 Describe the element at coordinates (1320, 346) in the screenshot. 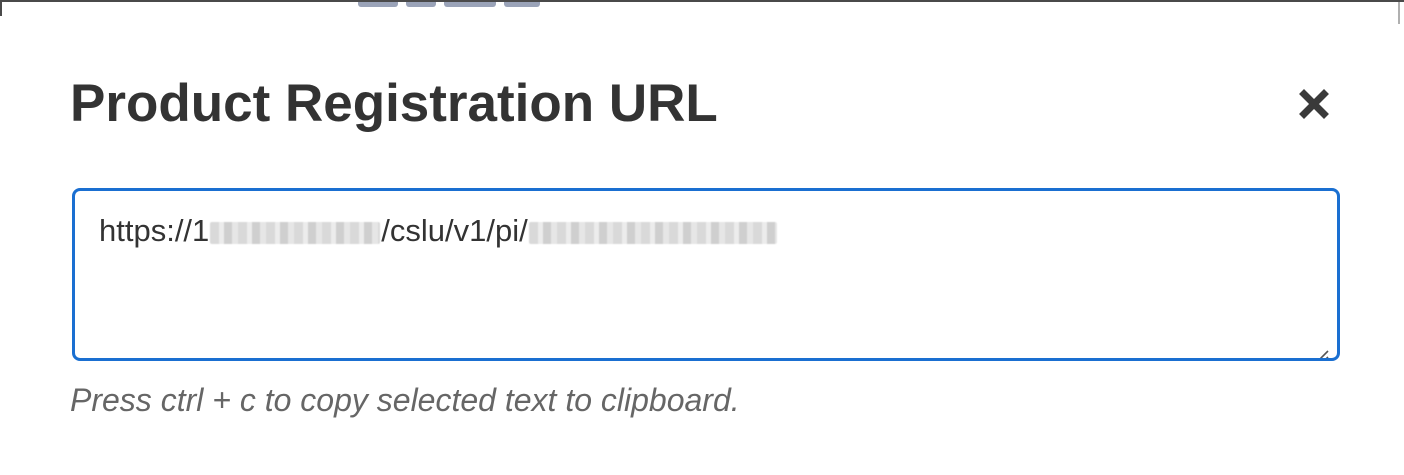

I see `resize-grip-icon` at that location.